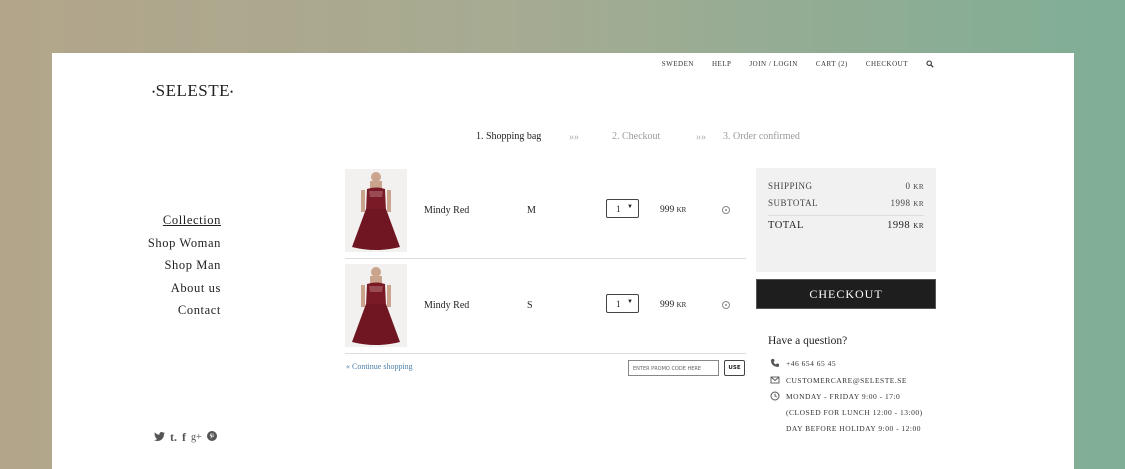 The width and height of the screenshot is (1125, 469). Describe the element at coordinates (636, 136) in the screenshot. I see `step-checkout: 2. Checkout` at that location.